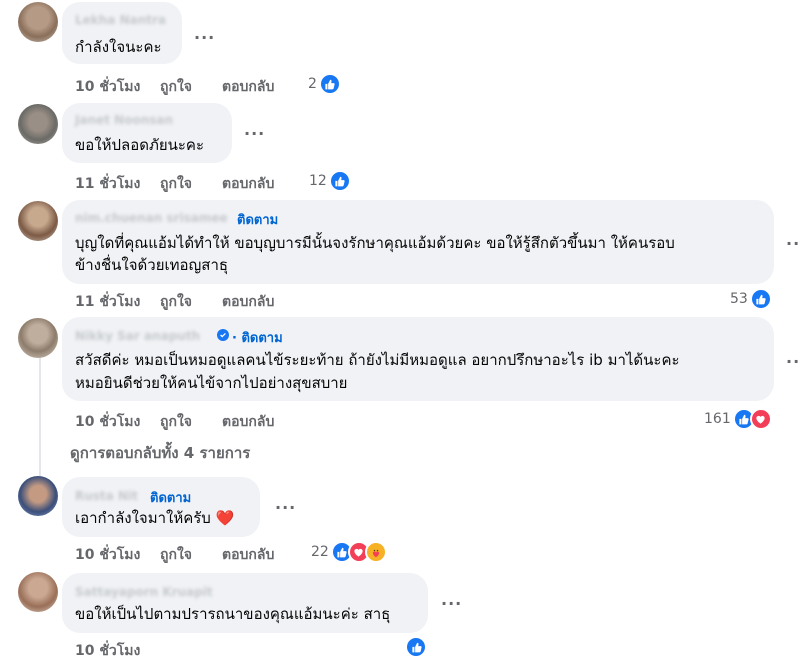 The image size is (800, 662). What do you see at coordinates (118, 47) in the screenshot?
I see `comment-text: กำลังใจนะคะ` at bounding box center [118, 47].